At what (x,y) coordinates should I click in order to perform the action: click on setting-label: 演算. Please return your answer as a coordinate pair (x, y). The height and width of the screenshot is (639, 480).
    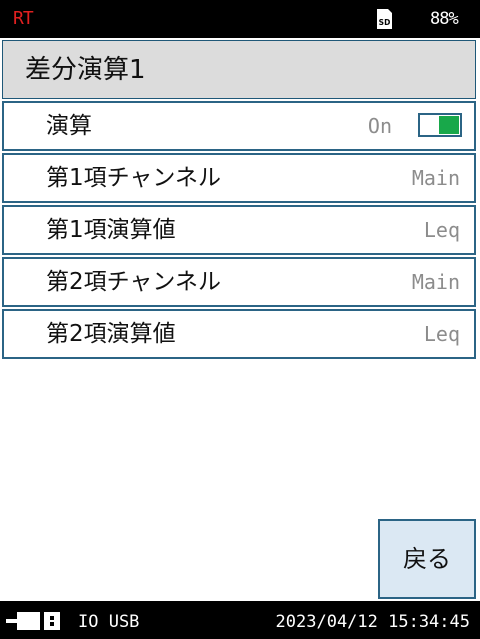
    Looking at the image, I should click on (69, 126).